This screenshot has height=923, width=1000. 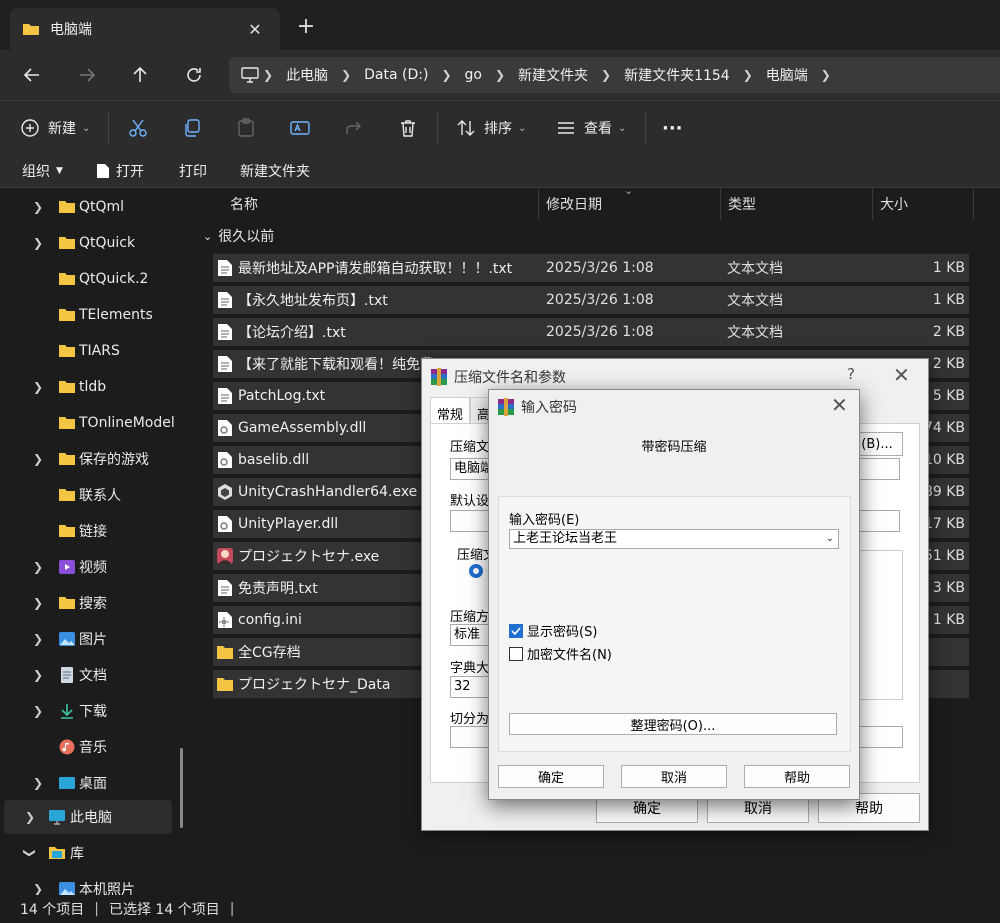 I want to click on file-size: 51 KB, so click(x=944, y=556).